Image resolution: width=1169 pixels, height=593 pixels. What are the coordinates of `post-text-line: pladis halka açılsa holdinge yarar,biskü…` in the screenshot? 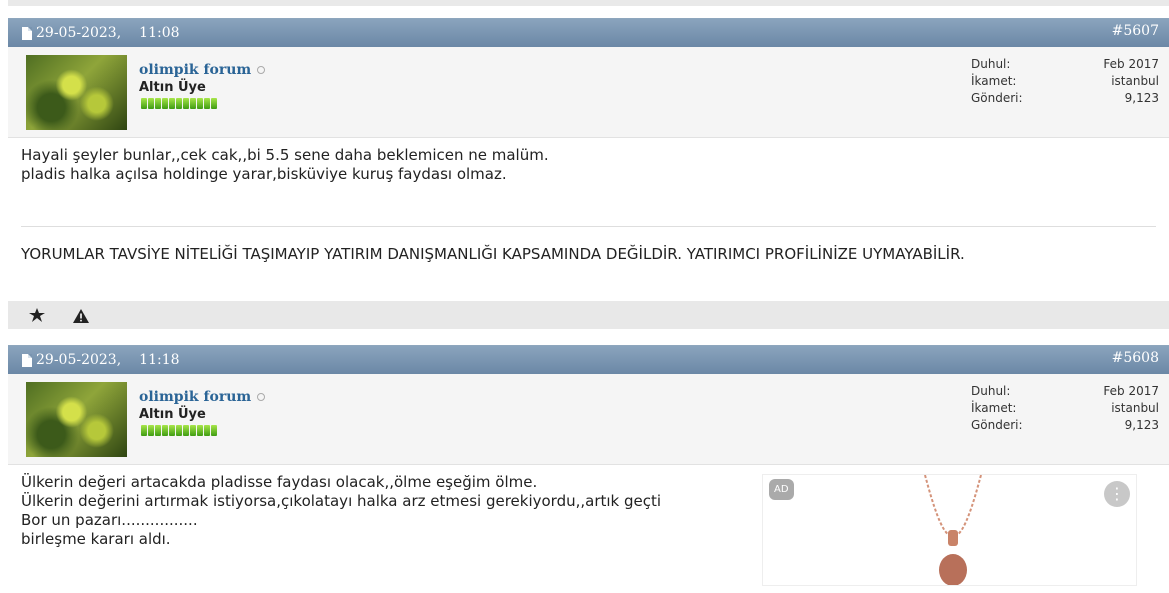 It's located at (264, 174).